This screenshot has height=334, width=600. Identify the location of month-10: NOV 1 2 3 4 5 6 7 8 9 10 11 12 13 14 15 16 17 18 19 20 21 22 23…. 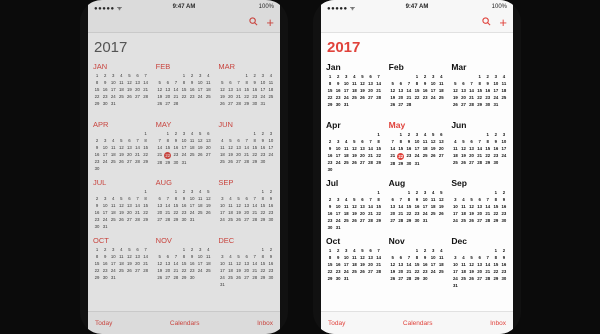
(184, 263).